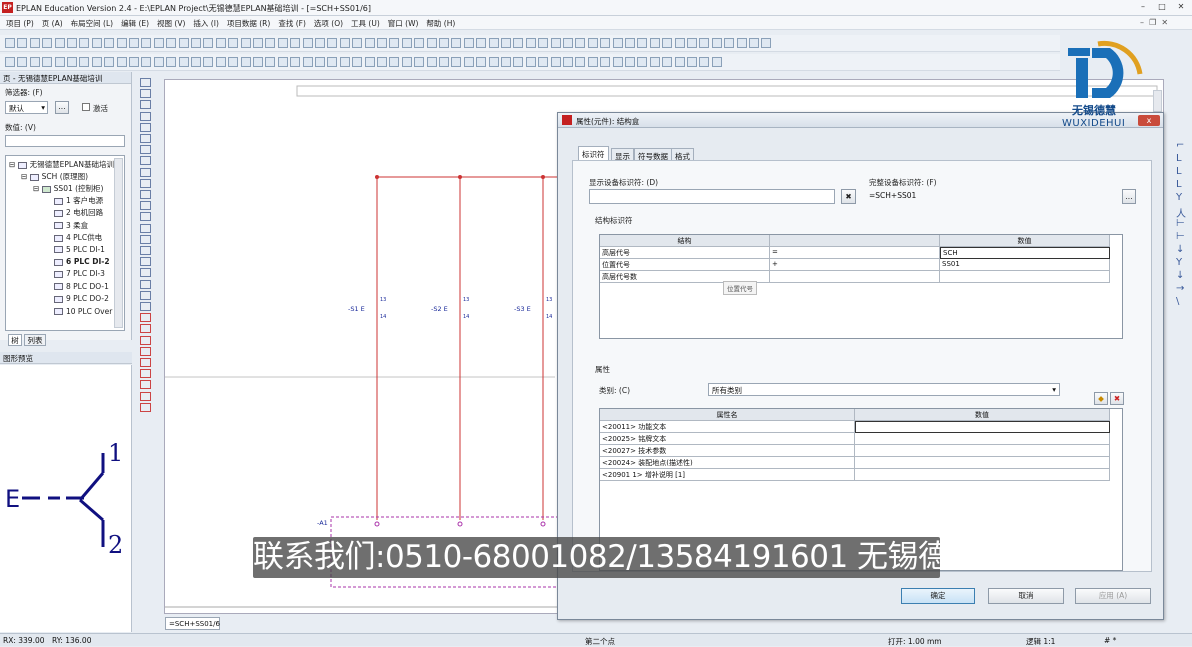 Image resolution: width=1192 pixels, height=647 pixels. Describe the element at coordinates (118, 243) in the screenshot. I see `tree-scrollbar` at that location.